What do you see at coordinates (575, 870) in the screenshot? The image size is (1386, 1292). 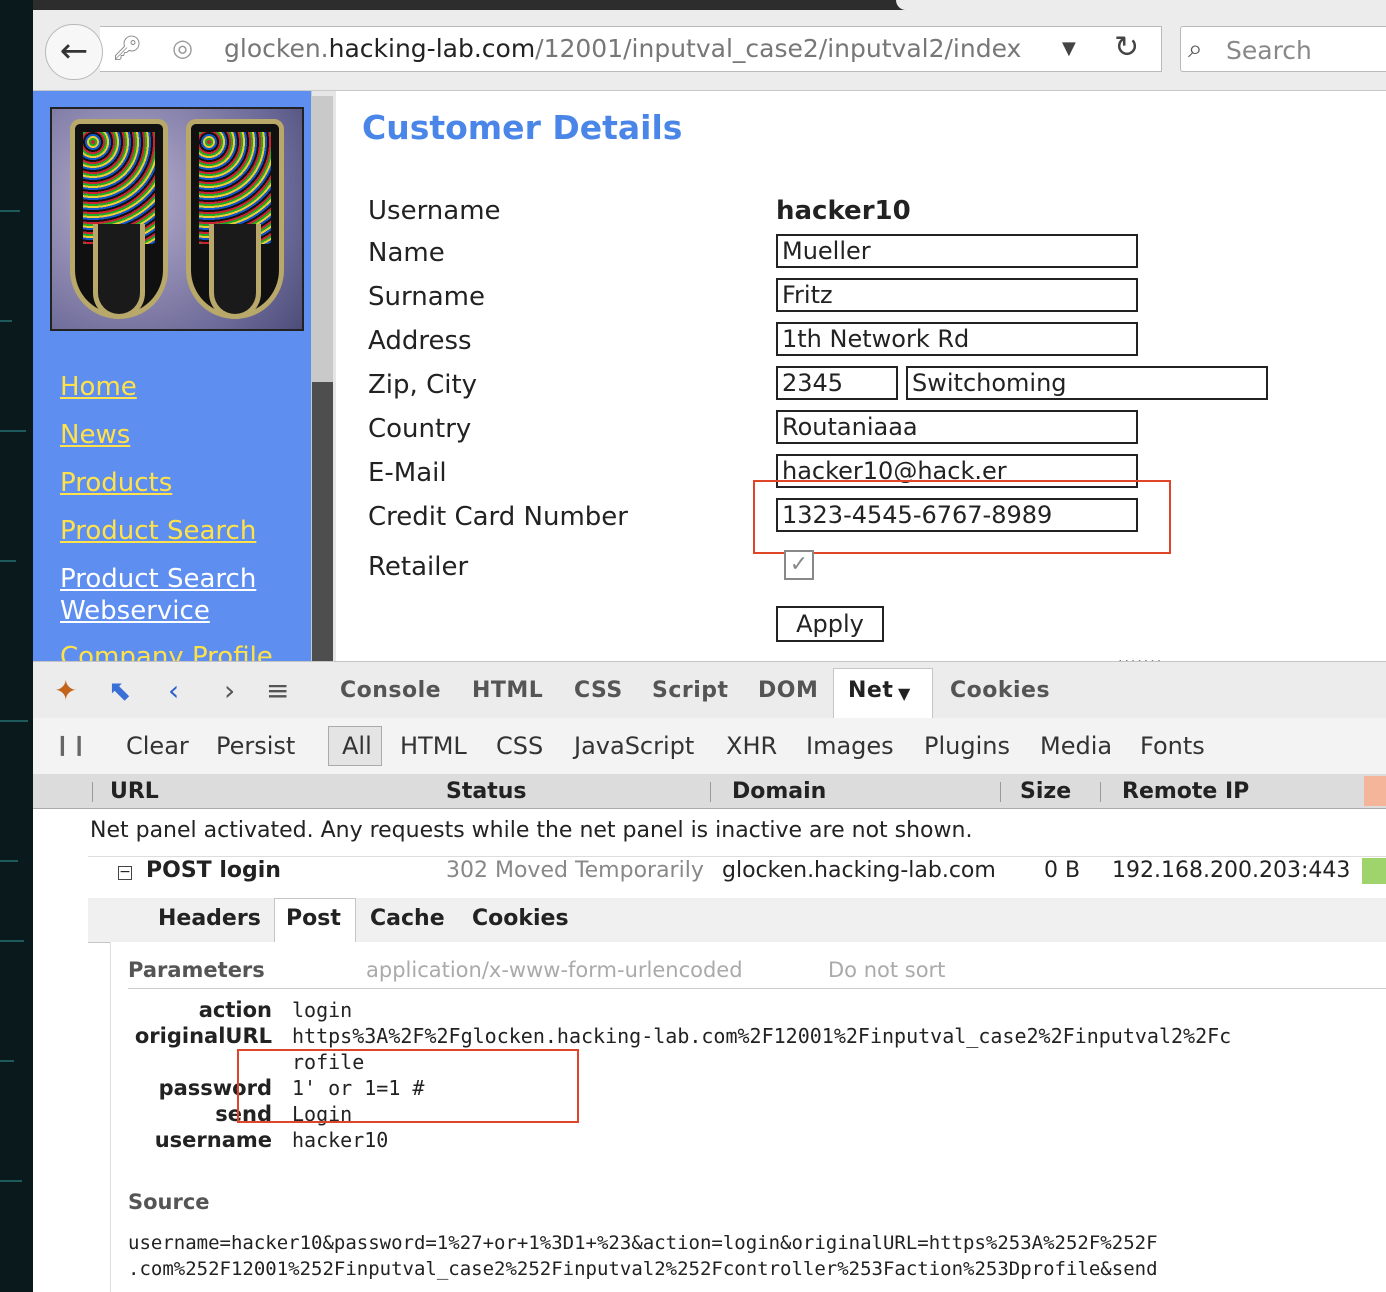 I see `request-status: 302 Moved Temporarily` at bounding box center [575, 870].